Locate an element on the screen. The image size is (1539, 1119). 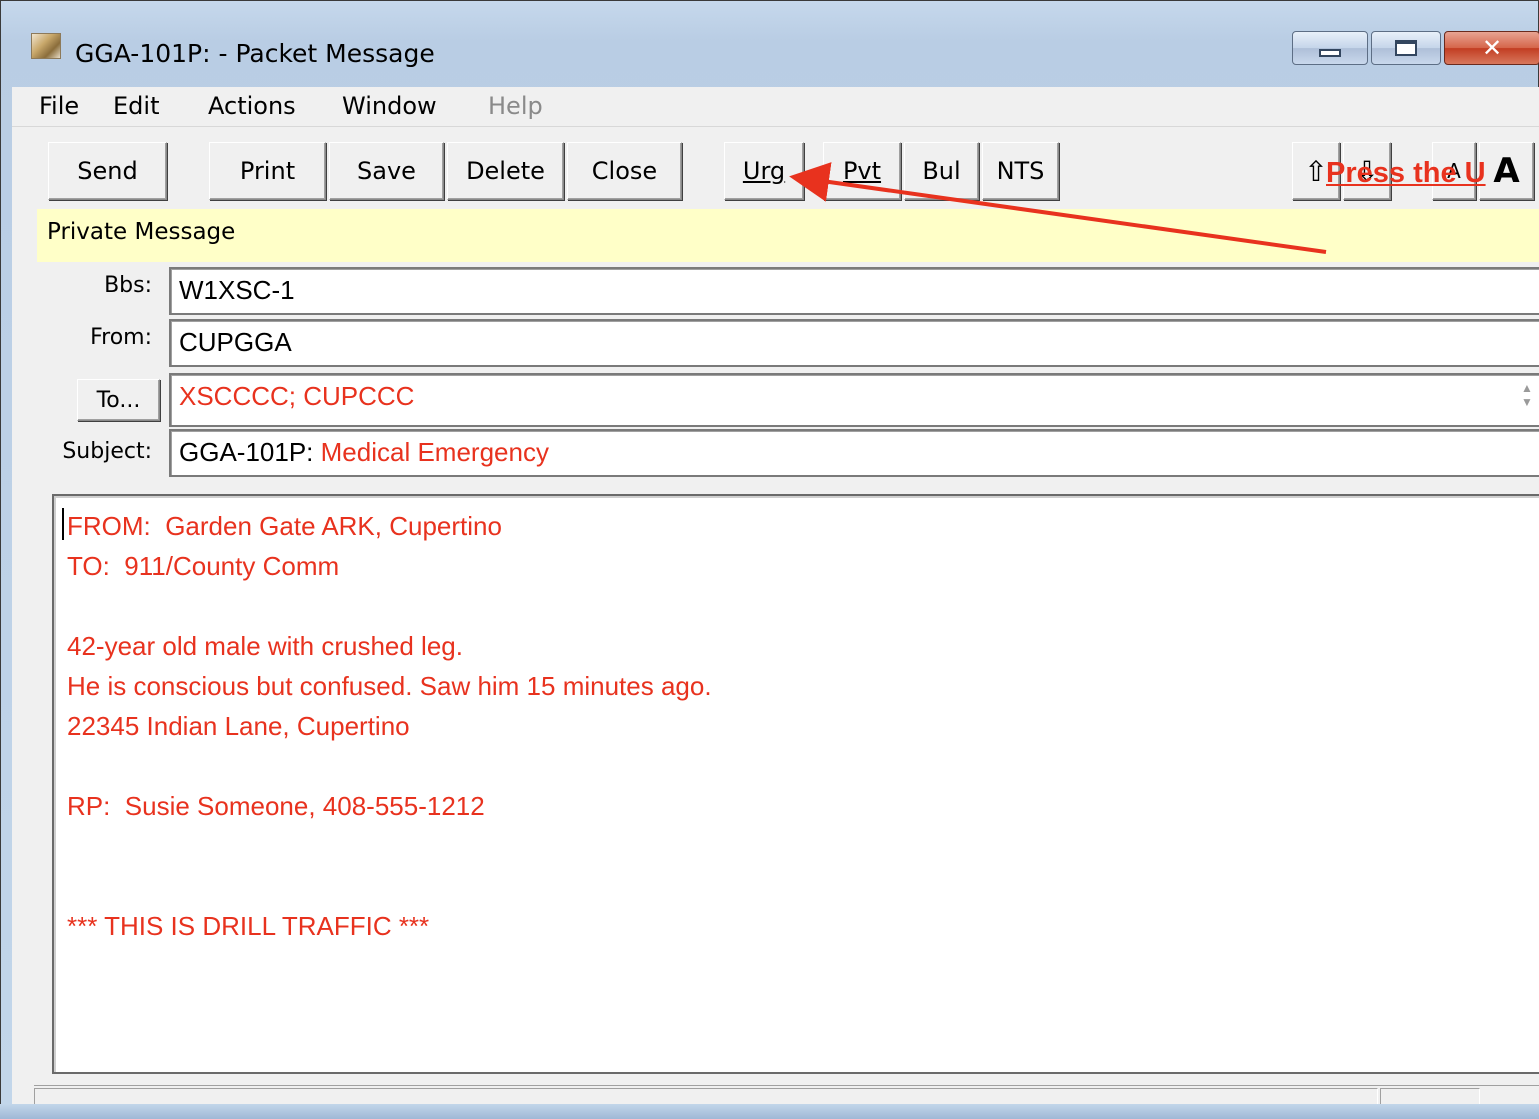
urgent-button: Urg is located at coordinates (764, 171).